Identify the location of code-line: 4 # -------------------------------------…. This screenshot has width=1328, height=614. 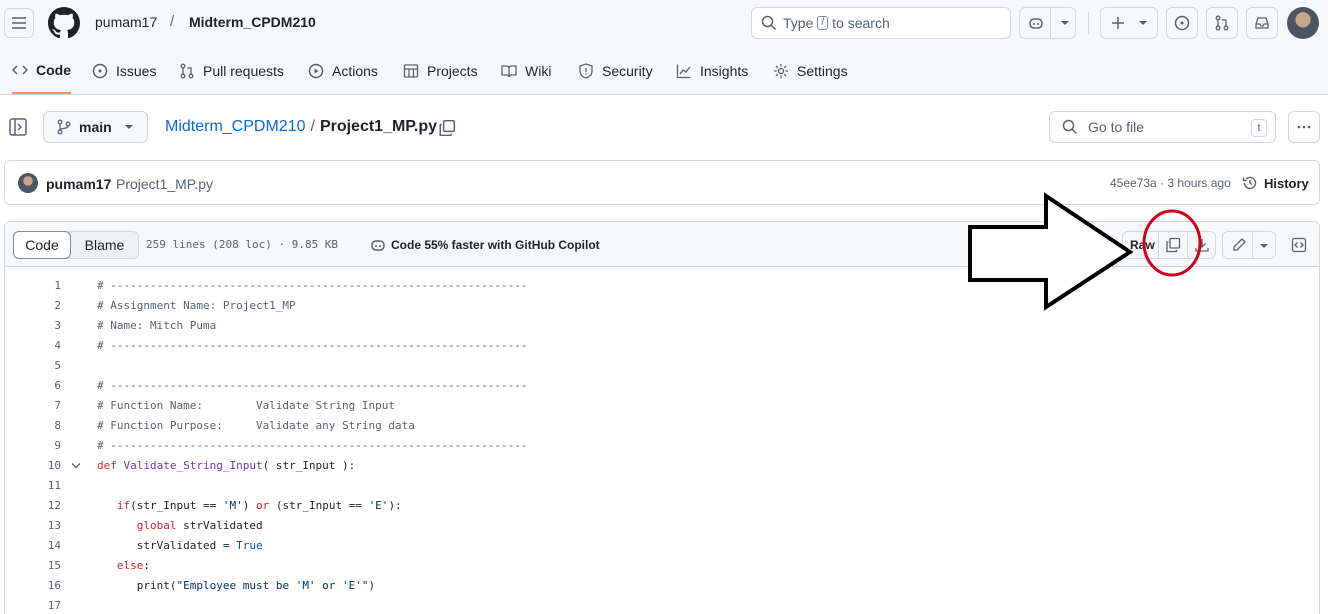
(662, 346).